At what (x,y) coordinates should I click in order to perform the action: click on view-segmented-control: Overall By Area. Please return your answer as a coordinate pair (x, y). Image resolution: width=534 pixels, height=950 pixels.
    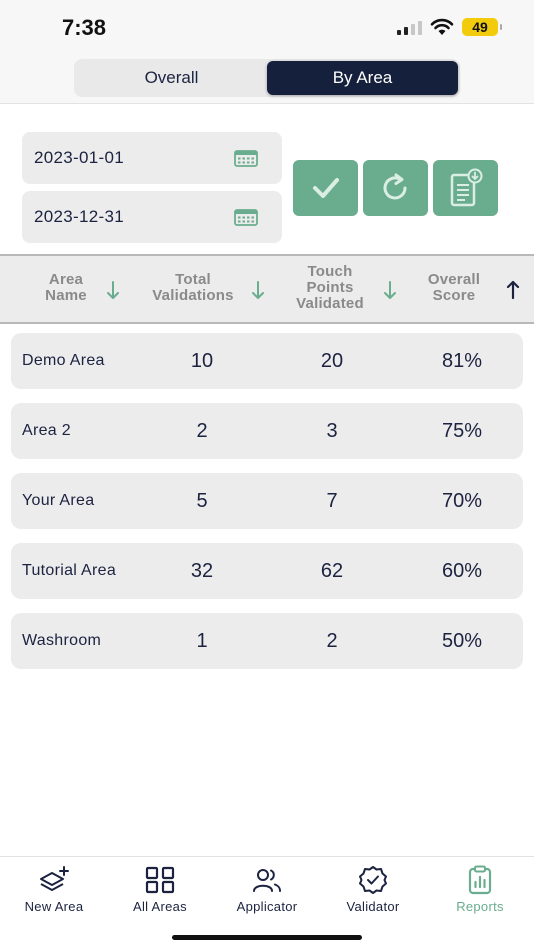
    Looking at the image, I should click on (267, 78).